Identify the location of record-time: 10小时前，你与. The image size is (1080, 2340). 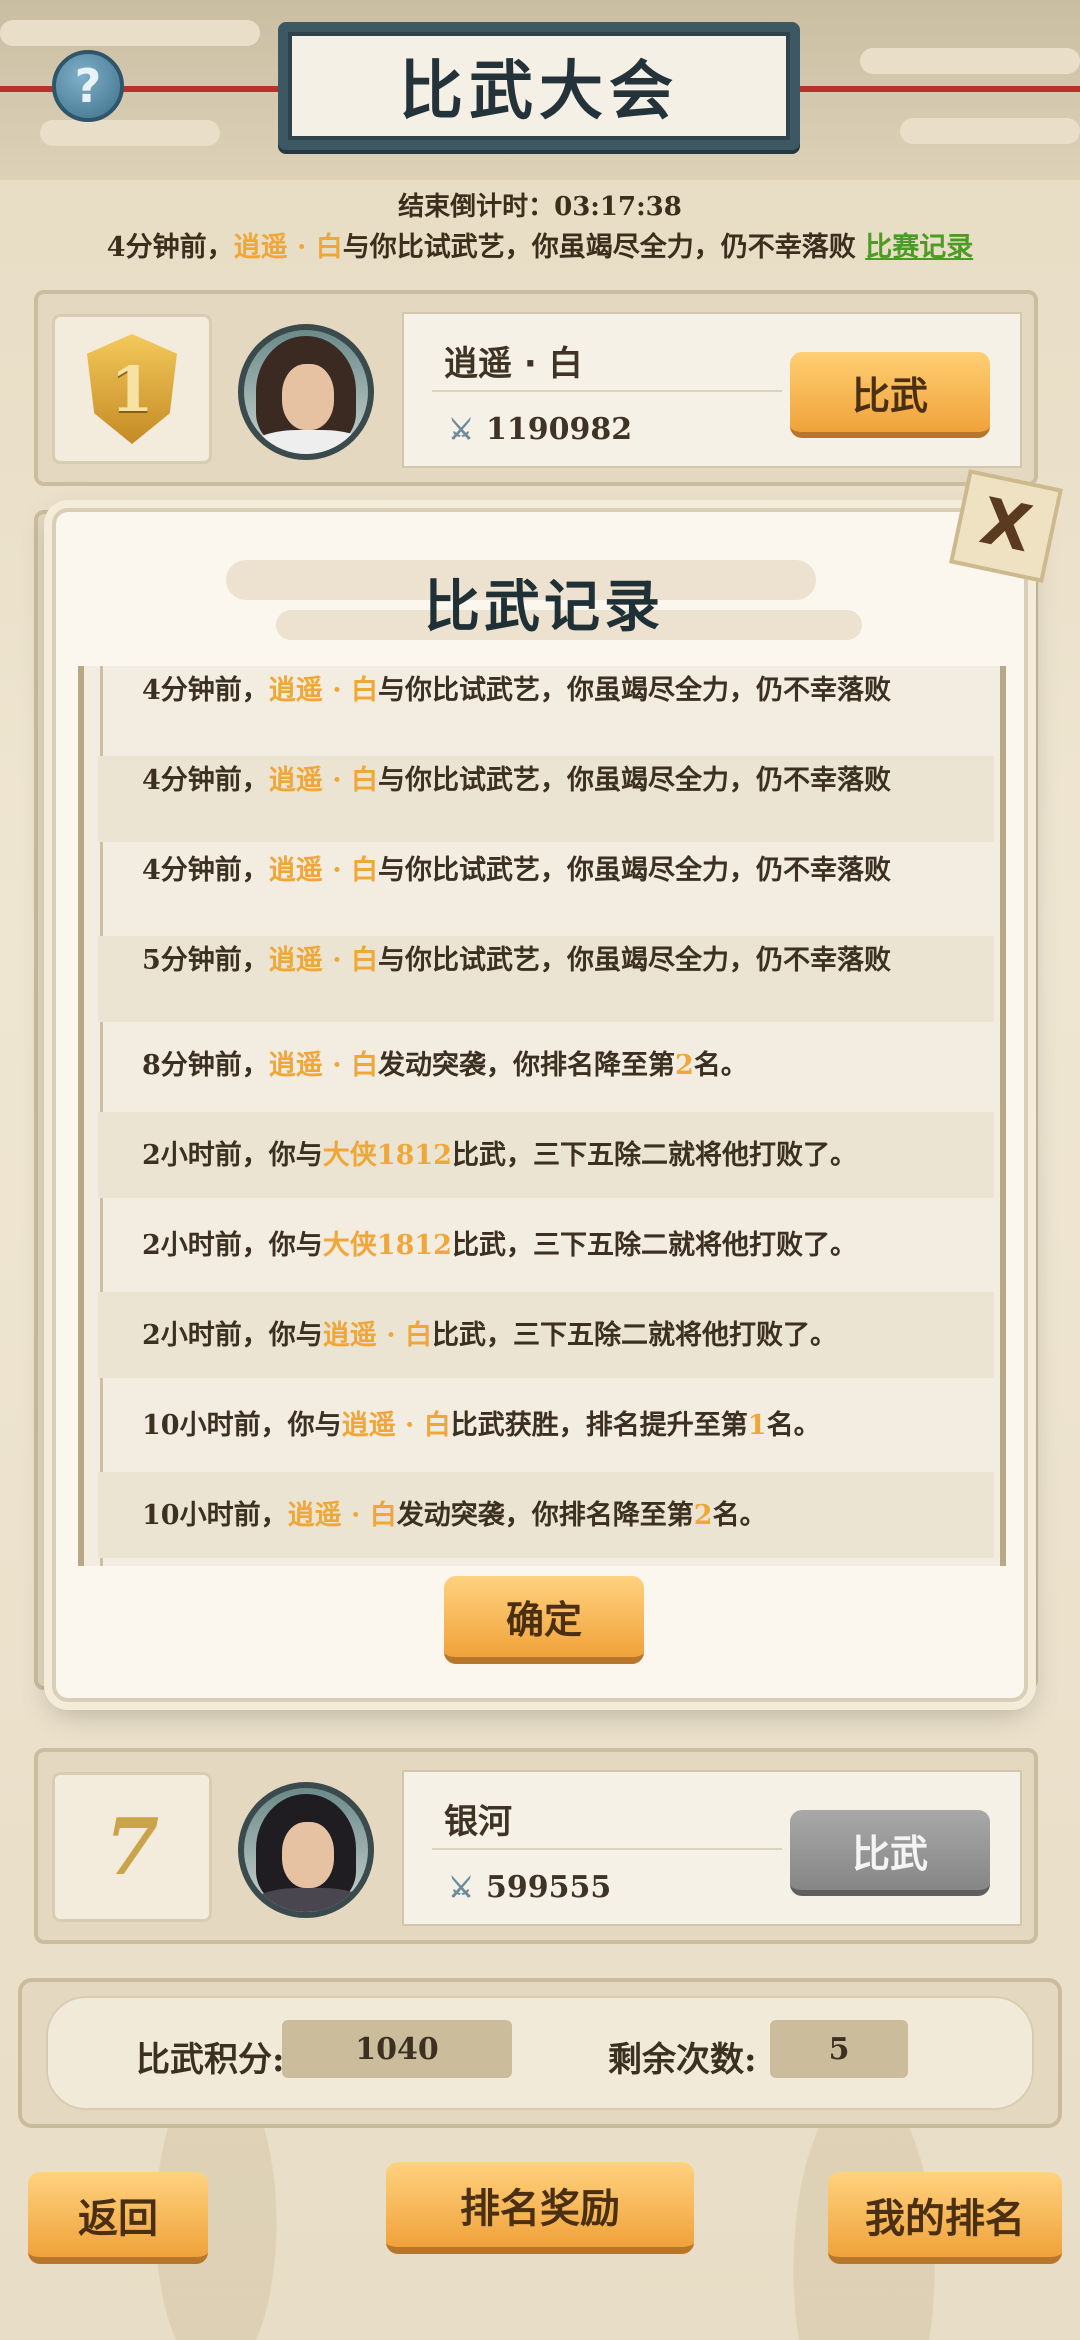
(242, 1425).